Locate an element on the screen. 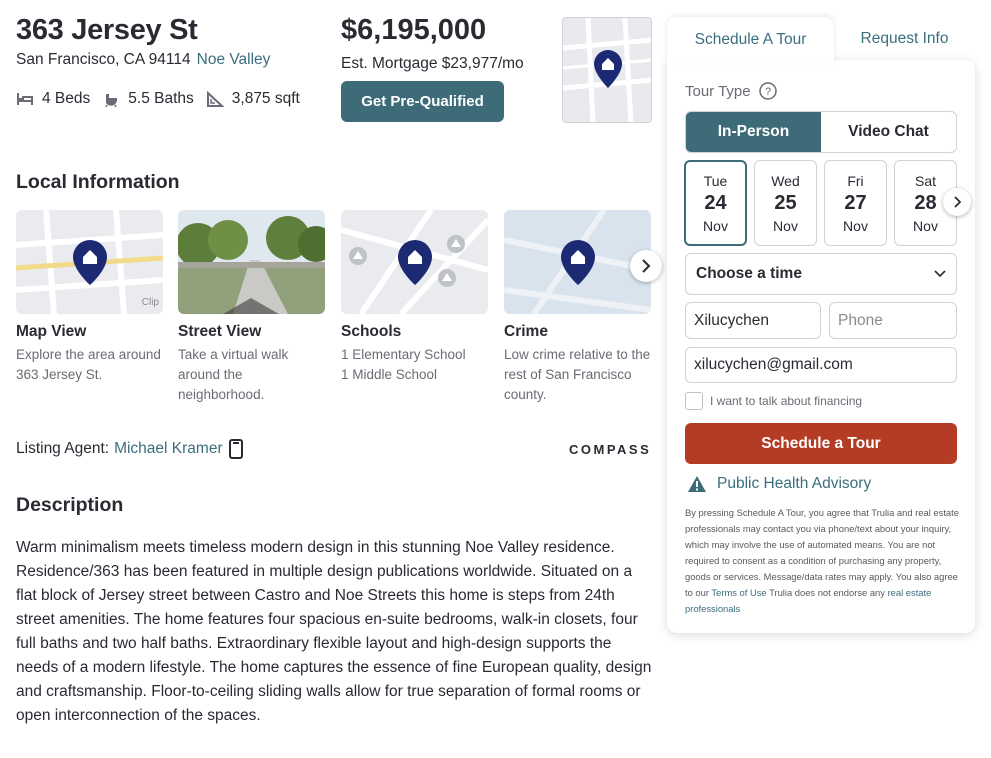 Image resolution: width=991 pixels, height=758 pixels. day-number: 24 is located at coordinates (715, 202).